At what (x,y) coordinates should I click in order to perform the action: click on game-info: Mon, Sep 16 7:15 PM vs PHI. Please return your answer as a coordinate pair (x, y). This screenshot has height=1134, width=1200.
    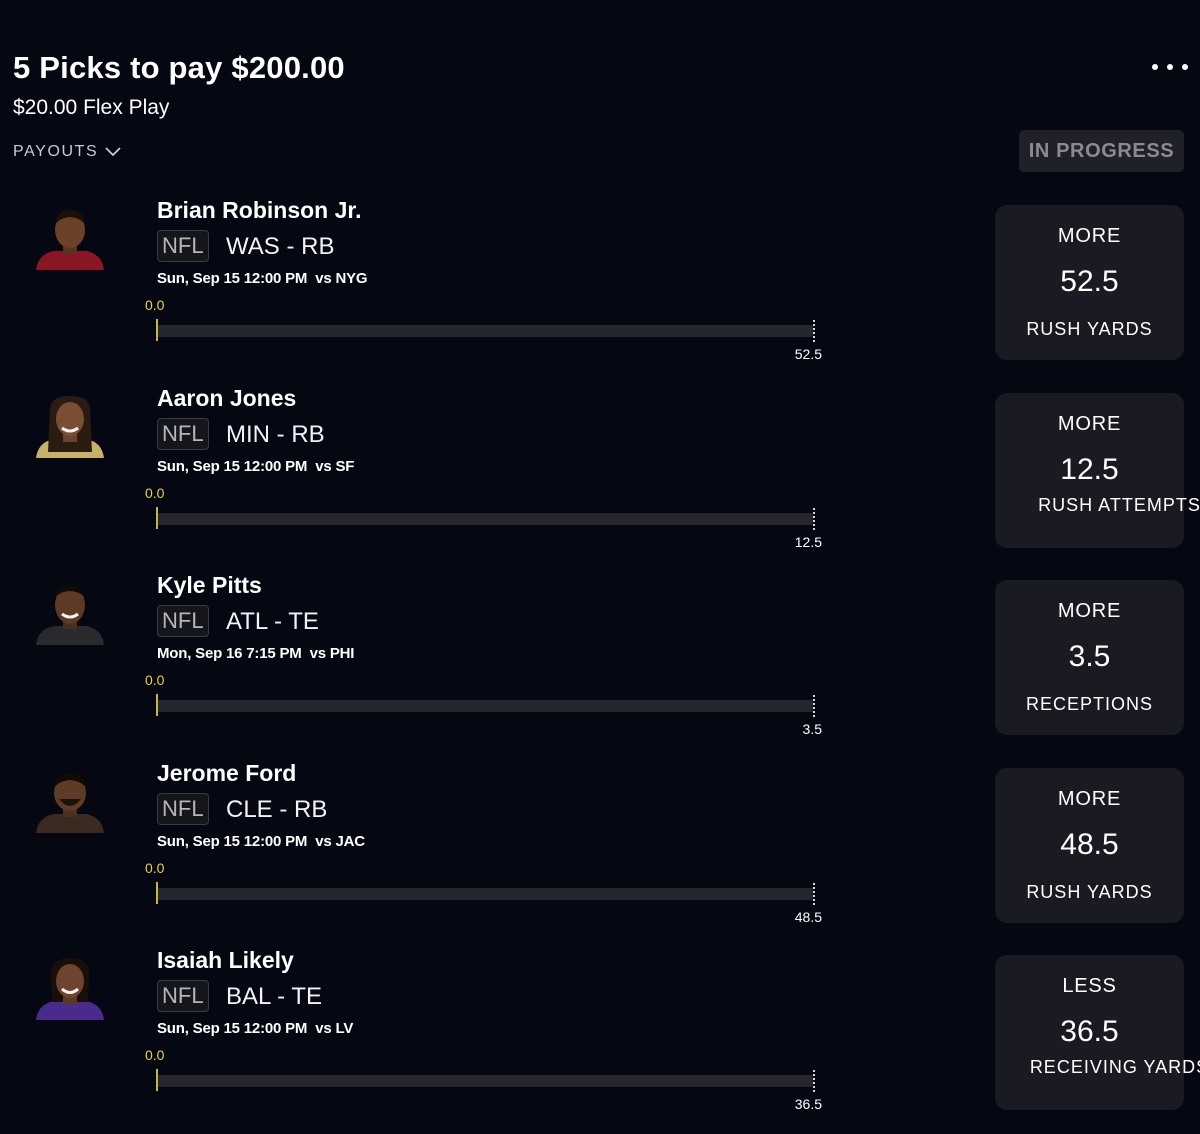
    Looking at the image, I should click on (255, 654).